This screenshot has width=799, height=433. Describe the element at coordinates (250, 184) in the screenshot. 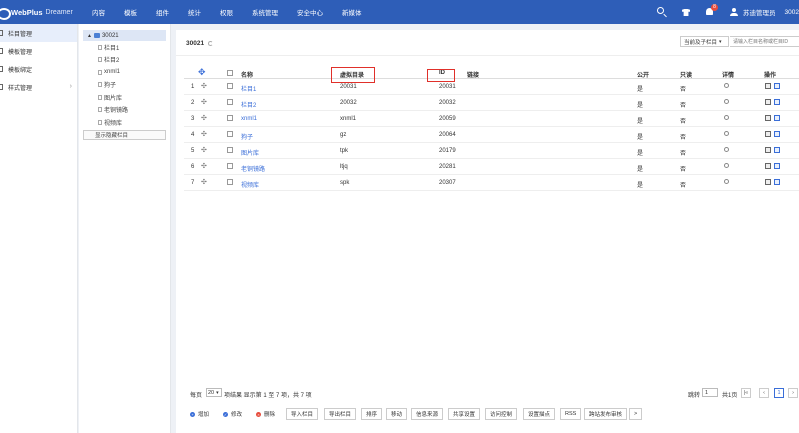

I see `row-name-link: 视频库` at that location.